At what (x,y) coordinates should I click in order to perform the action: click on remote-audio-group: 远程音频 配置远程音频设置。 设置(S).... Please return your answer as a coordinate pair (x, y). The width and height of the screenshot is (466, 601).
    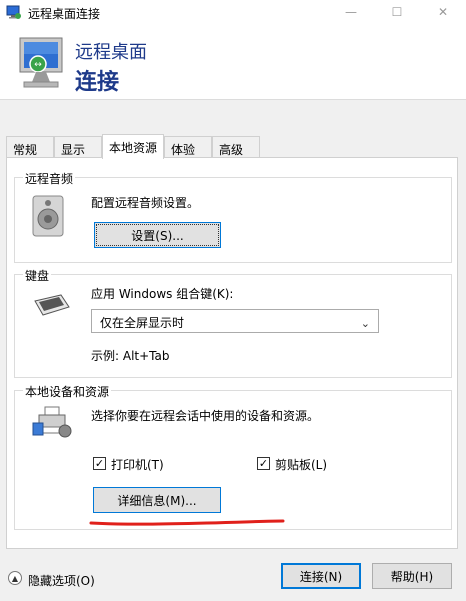
    Looking at the image, I should click on (233, 216).